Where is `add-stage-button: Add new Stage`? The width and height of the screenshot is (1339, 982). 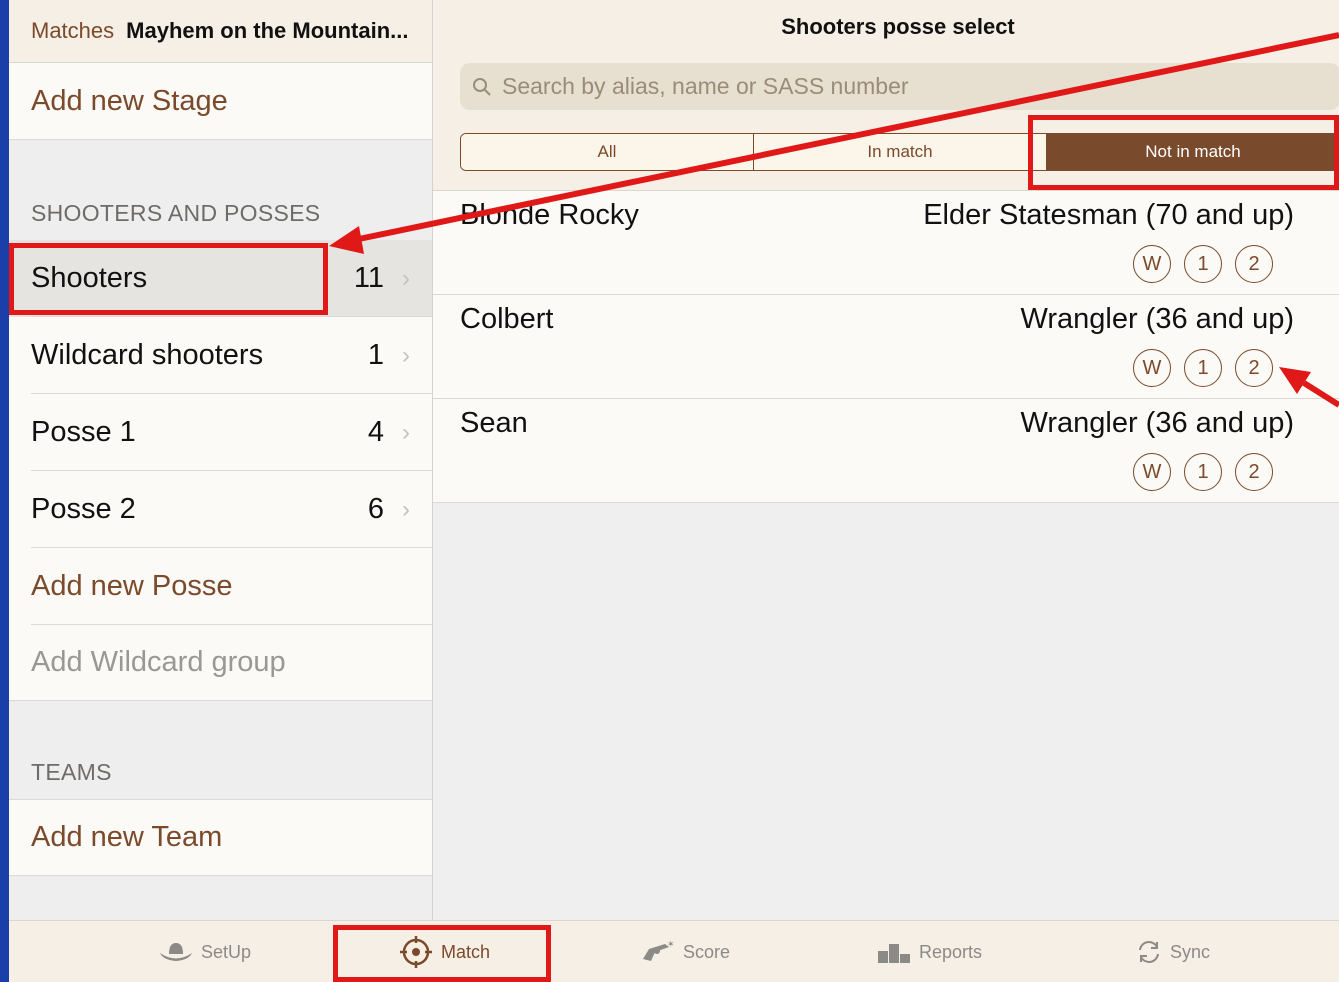
add-stage-button: Add new Stage is located at coordinates (220, 101).